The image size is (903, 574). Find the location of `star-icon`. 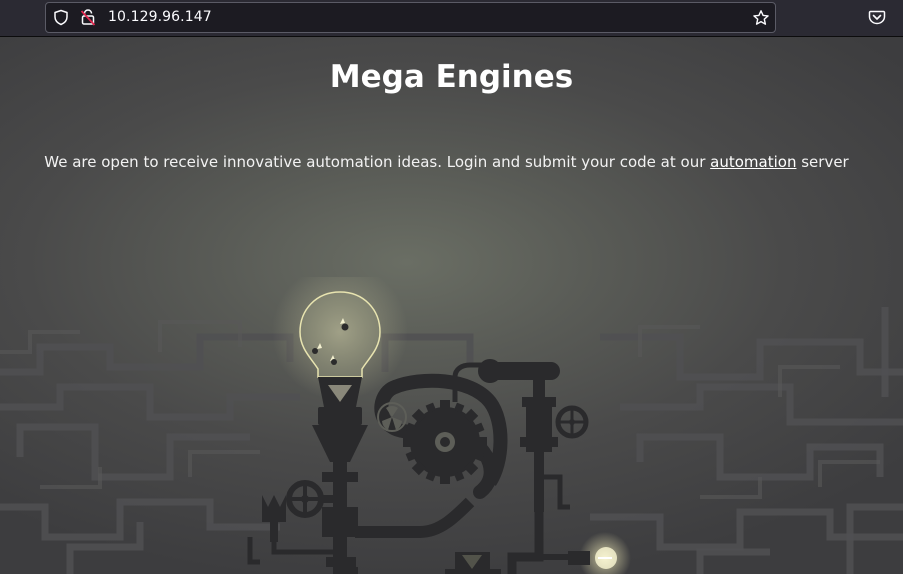

star-icon is located at coordinates (761, 18).